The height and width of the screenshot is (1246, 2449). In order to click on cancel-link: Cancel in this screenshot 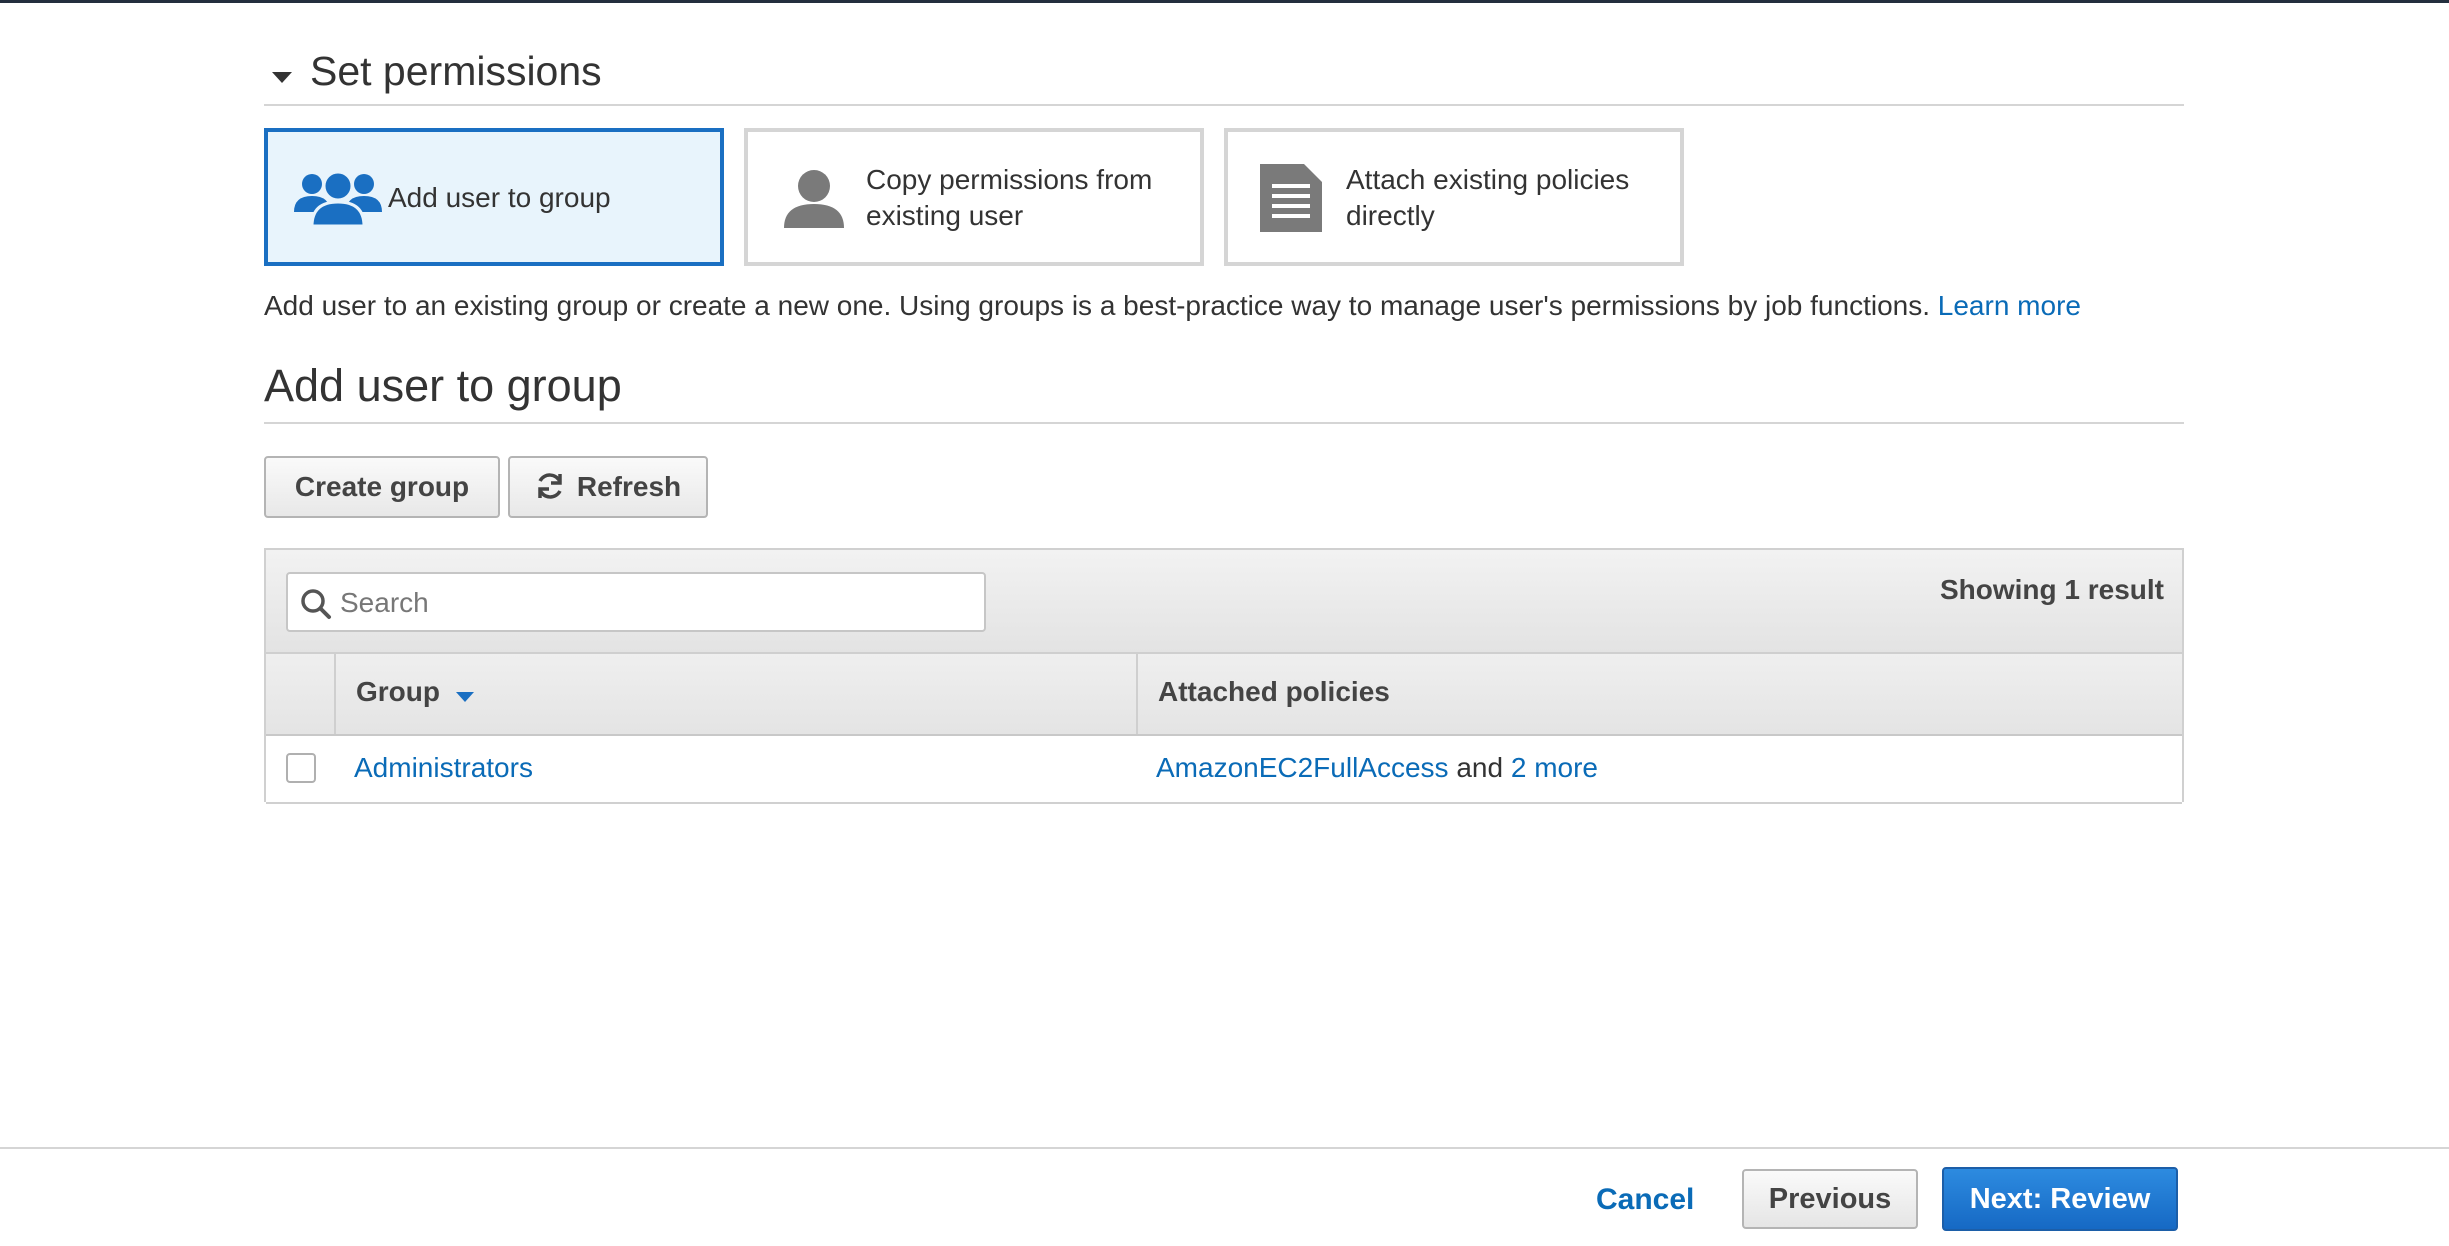, I will do `click(1645, 1200)`.